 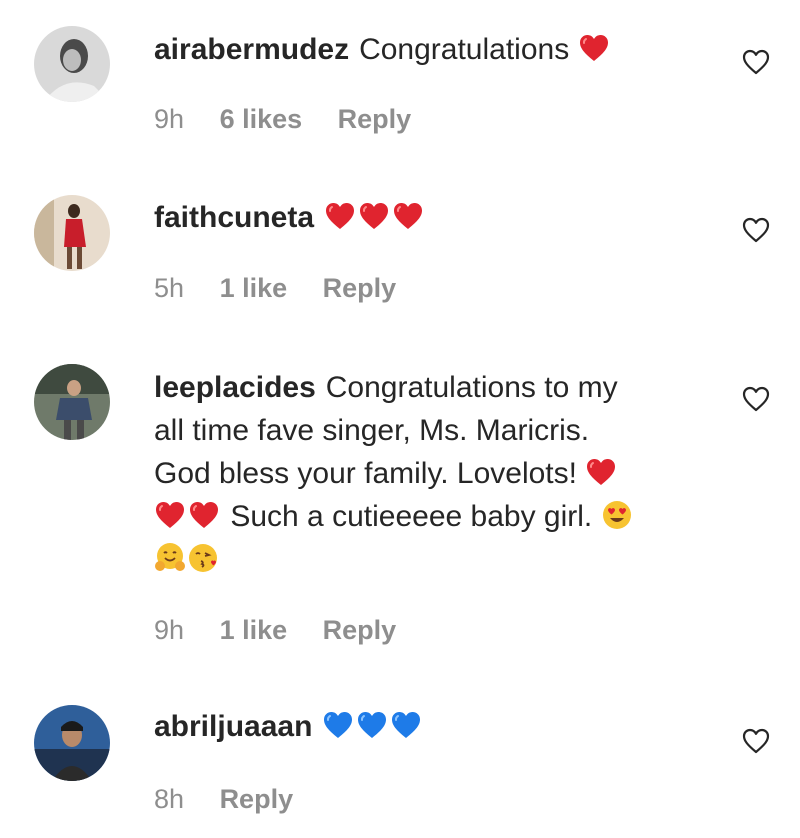 I want to click on comment-text-line: all time fave singer, Ms. Maricris., so click(x=372, y=430).